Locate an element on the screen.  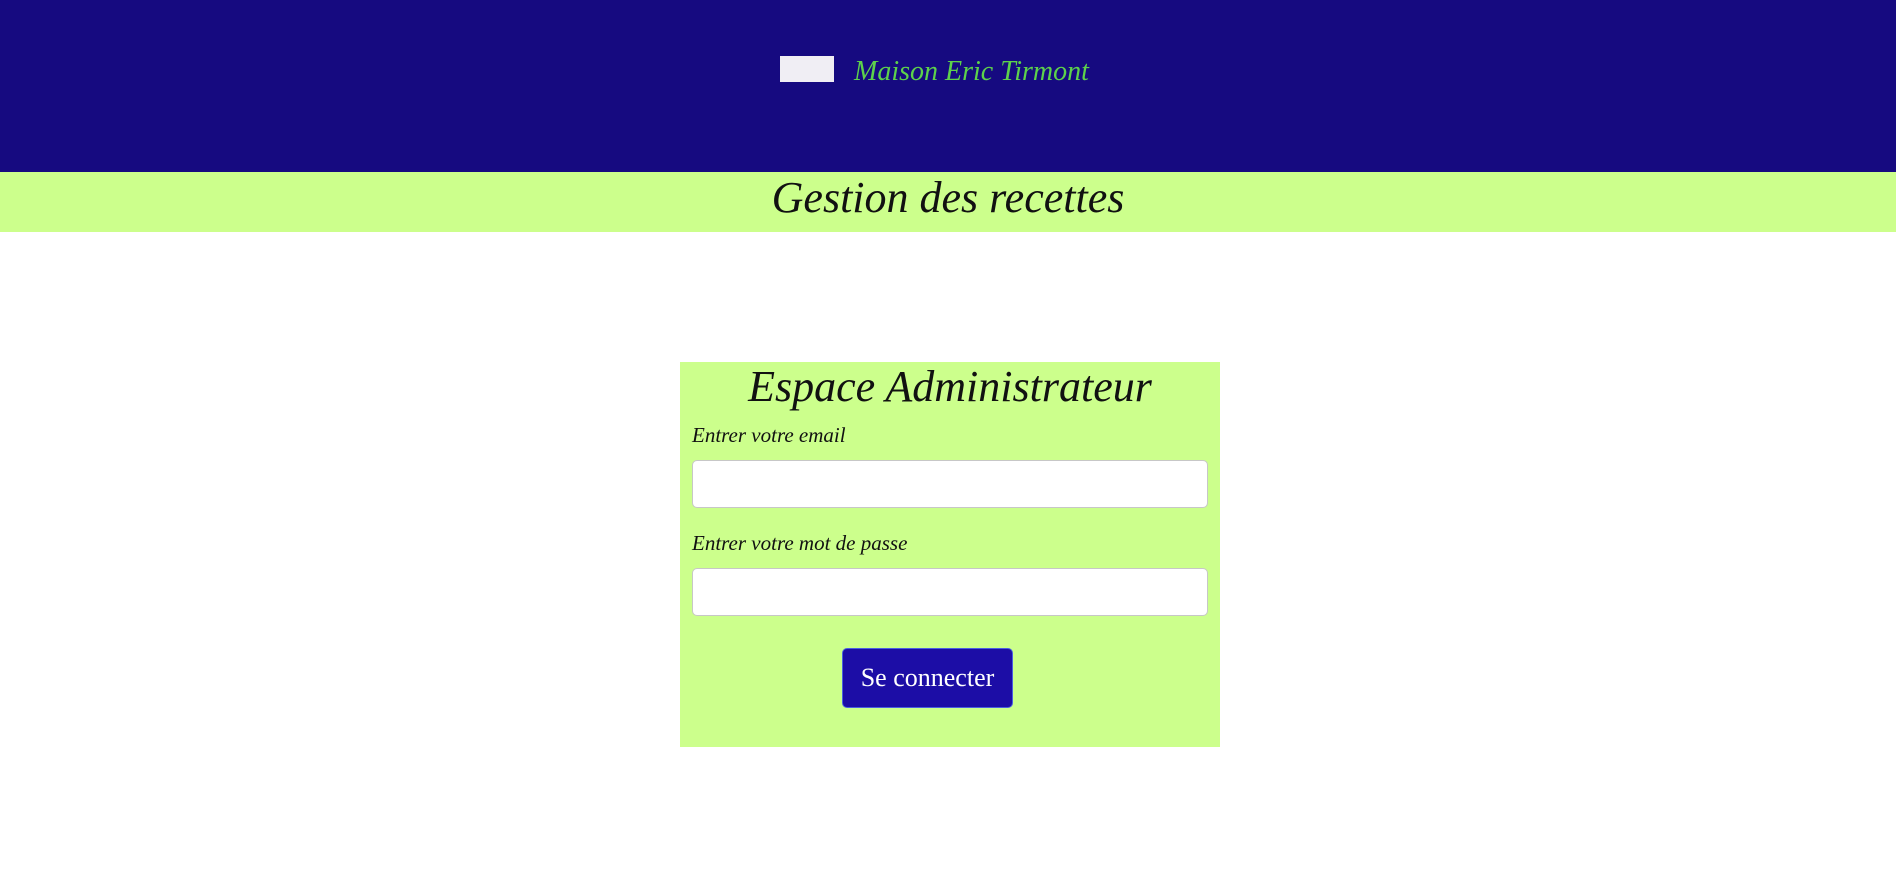
email-label: Entrer votre email is located at coordinates (769, 435).